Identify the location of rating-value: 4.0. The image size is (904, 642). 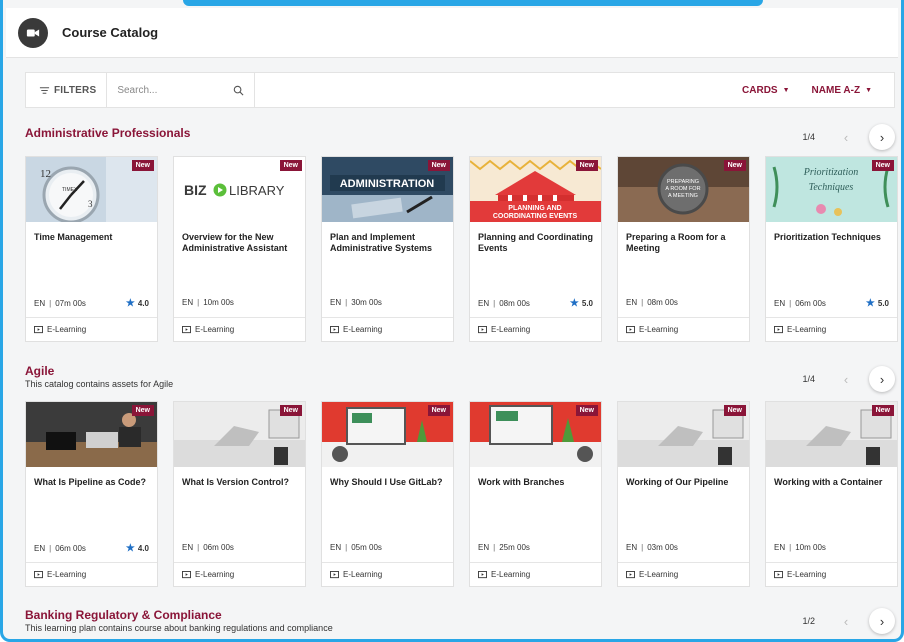
(143, 548).